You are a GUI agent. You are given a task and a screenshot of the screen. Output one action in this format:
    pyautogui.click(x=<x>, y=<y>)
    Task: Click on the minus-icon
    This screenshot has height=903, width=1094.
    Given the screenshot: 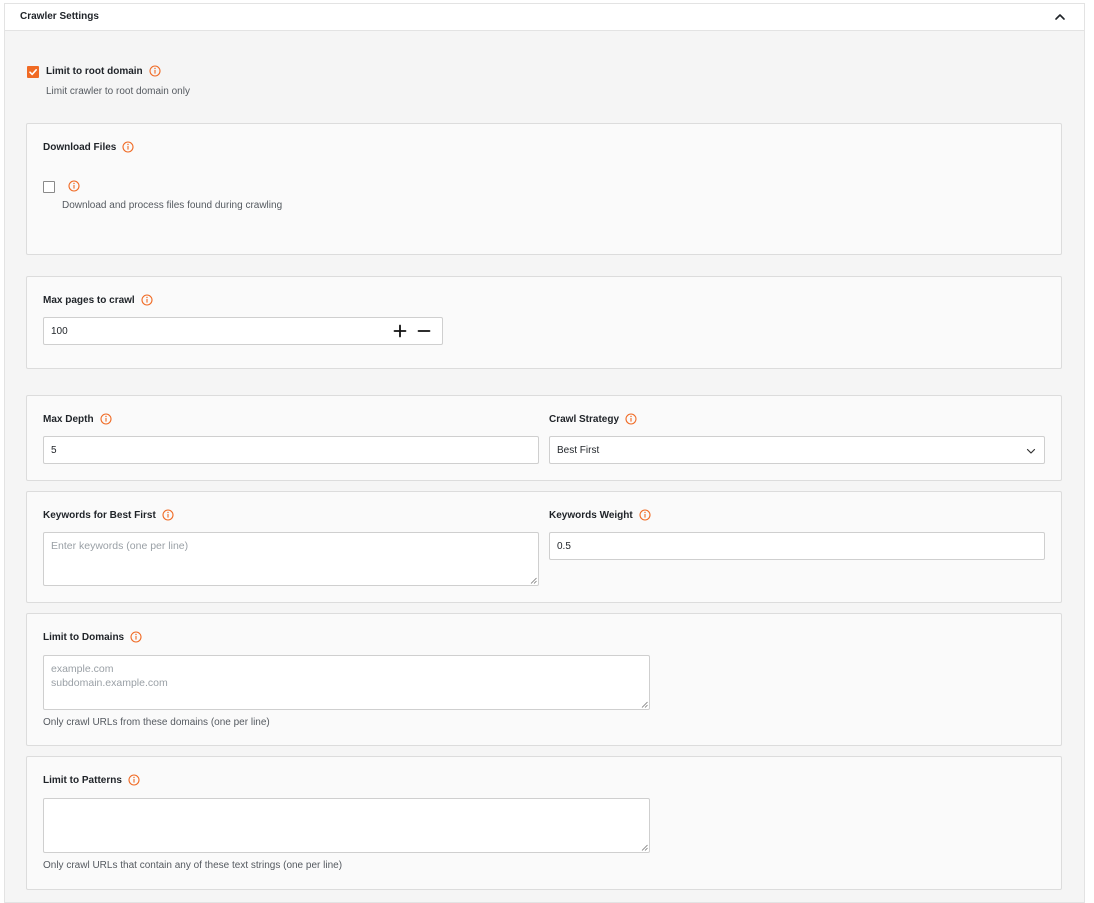 What is the action you would take?
    pyautogui.click(x=424, y=331)
    